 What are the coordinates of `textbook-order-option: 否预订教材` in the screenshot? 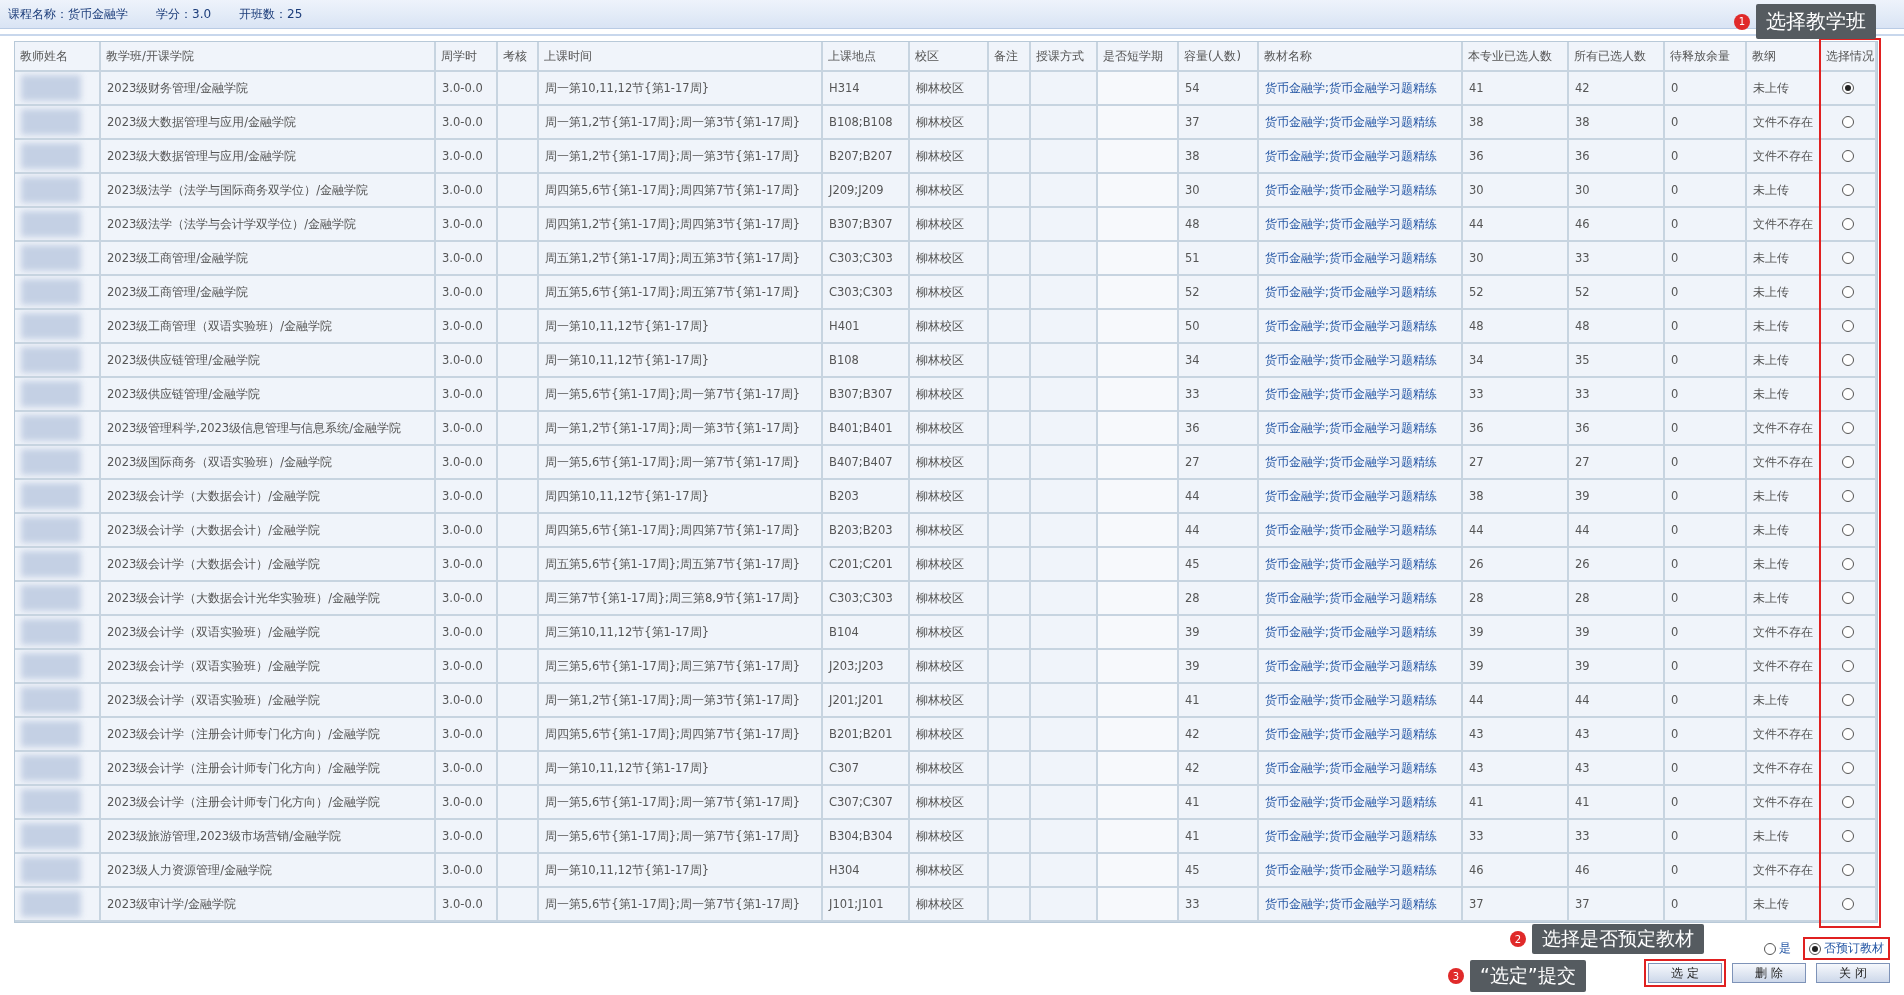 It's located at (1846, 948).